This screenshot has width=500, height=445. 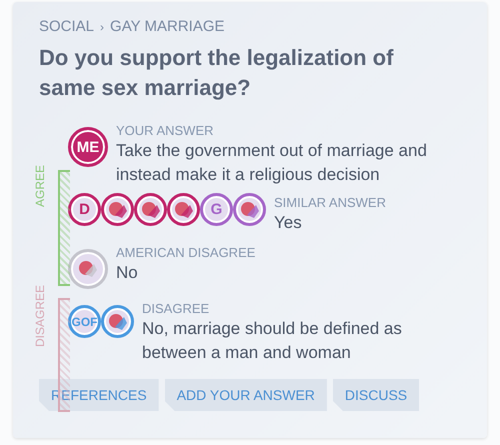 I want to click on answer-text: Yes, so click(x=288, y=223).